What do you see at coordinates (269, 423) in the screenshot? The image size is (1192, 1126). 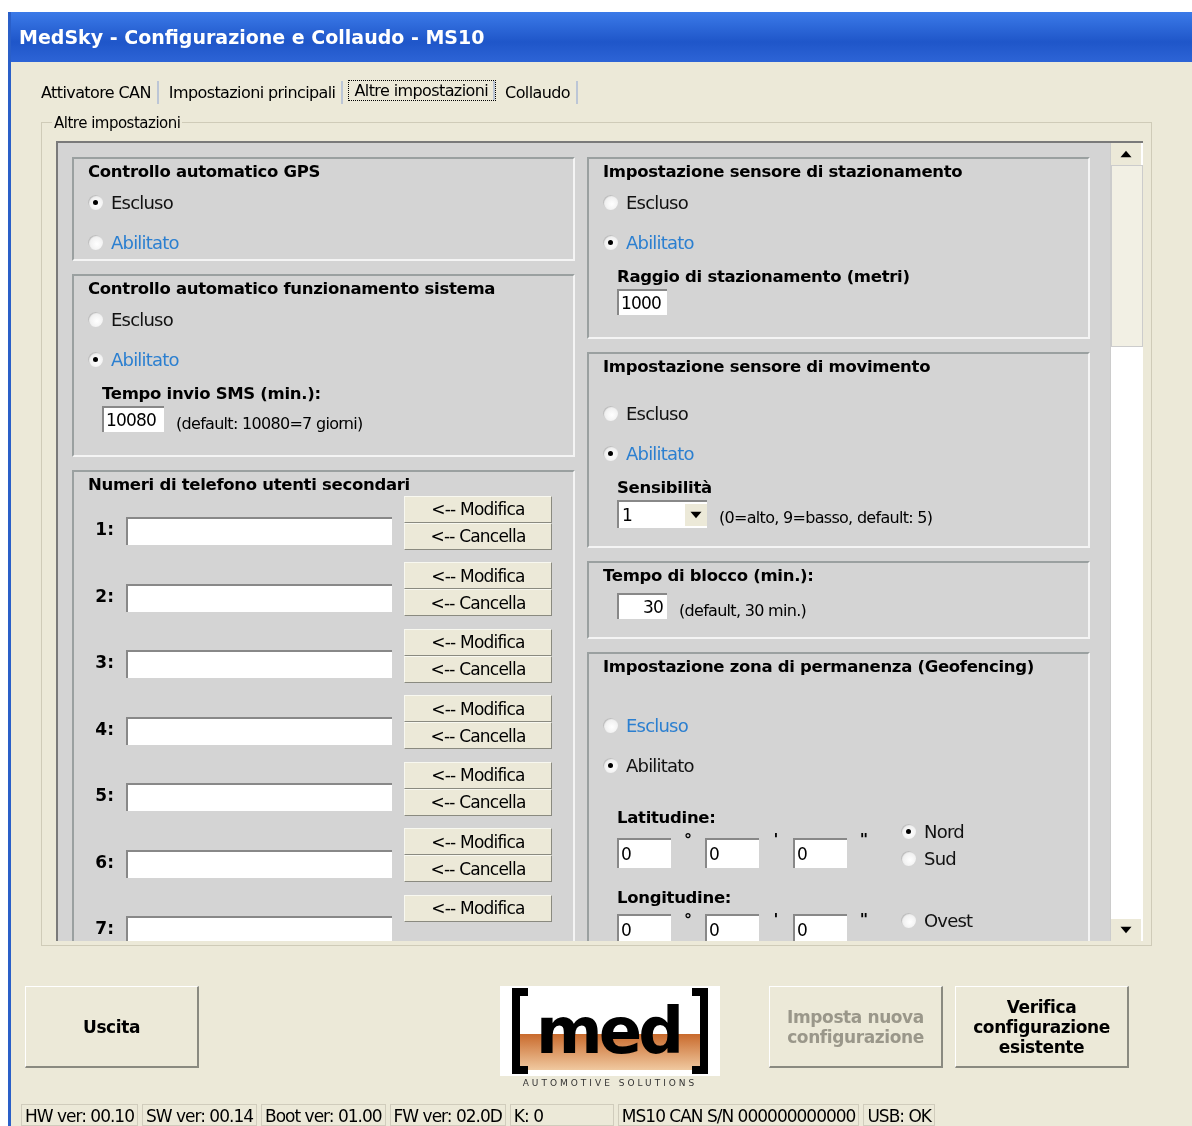 I see `hint-text: (default: 10080=7 giorni)` at bounding box center [269, 423].